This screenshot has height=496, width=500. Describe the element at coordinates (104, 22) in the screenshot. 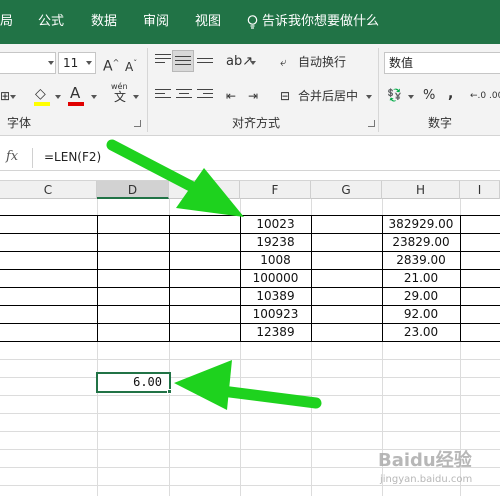

I see `tab-data: 数据` at that location.